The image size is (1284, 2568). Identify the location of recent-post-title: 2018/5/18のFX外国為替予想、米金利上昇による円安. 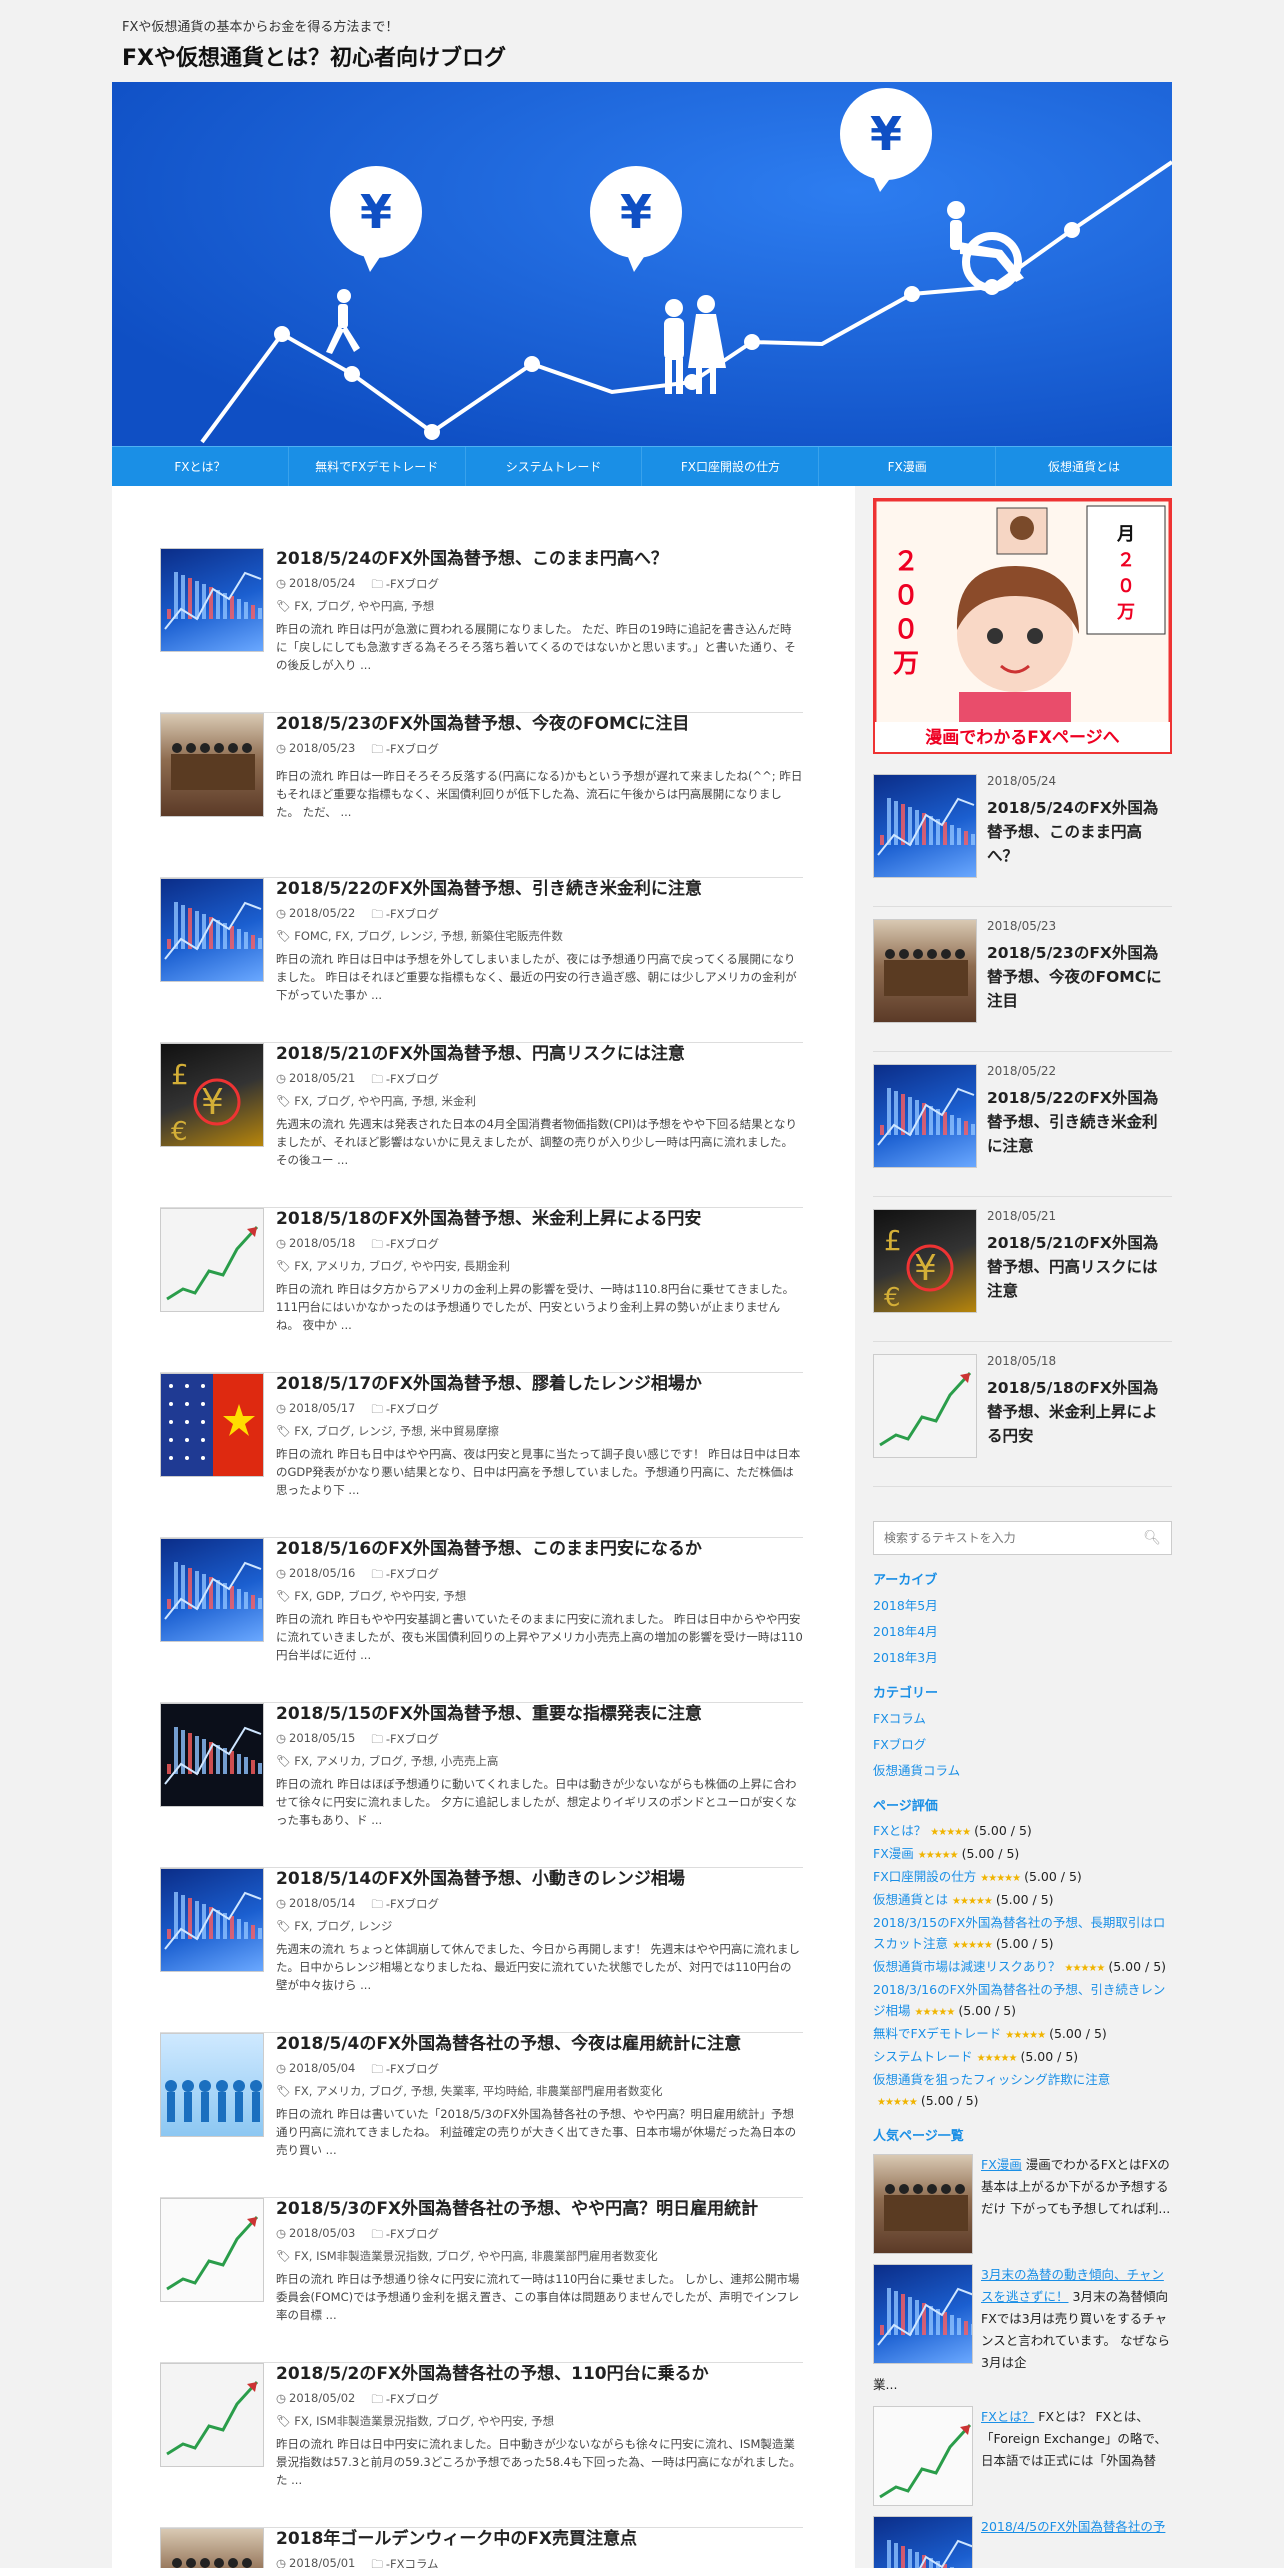
(1079, 1412).